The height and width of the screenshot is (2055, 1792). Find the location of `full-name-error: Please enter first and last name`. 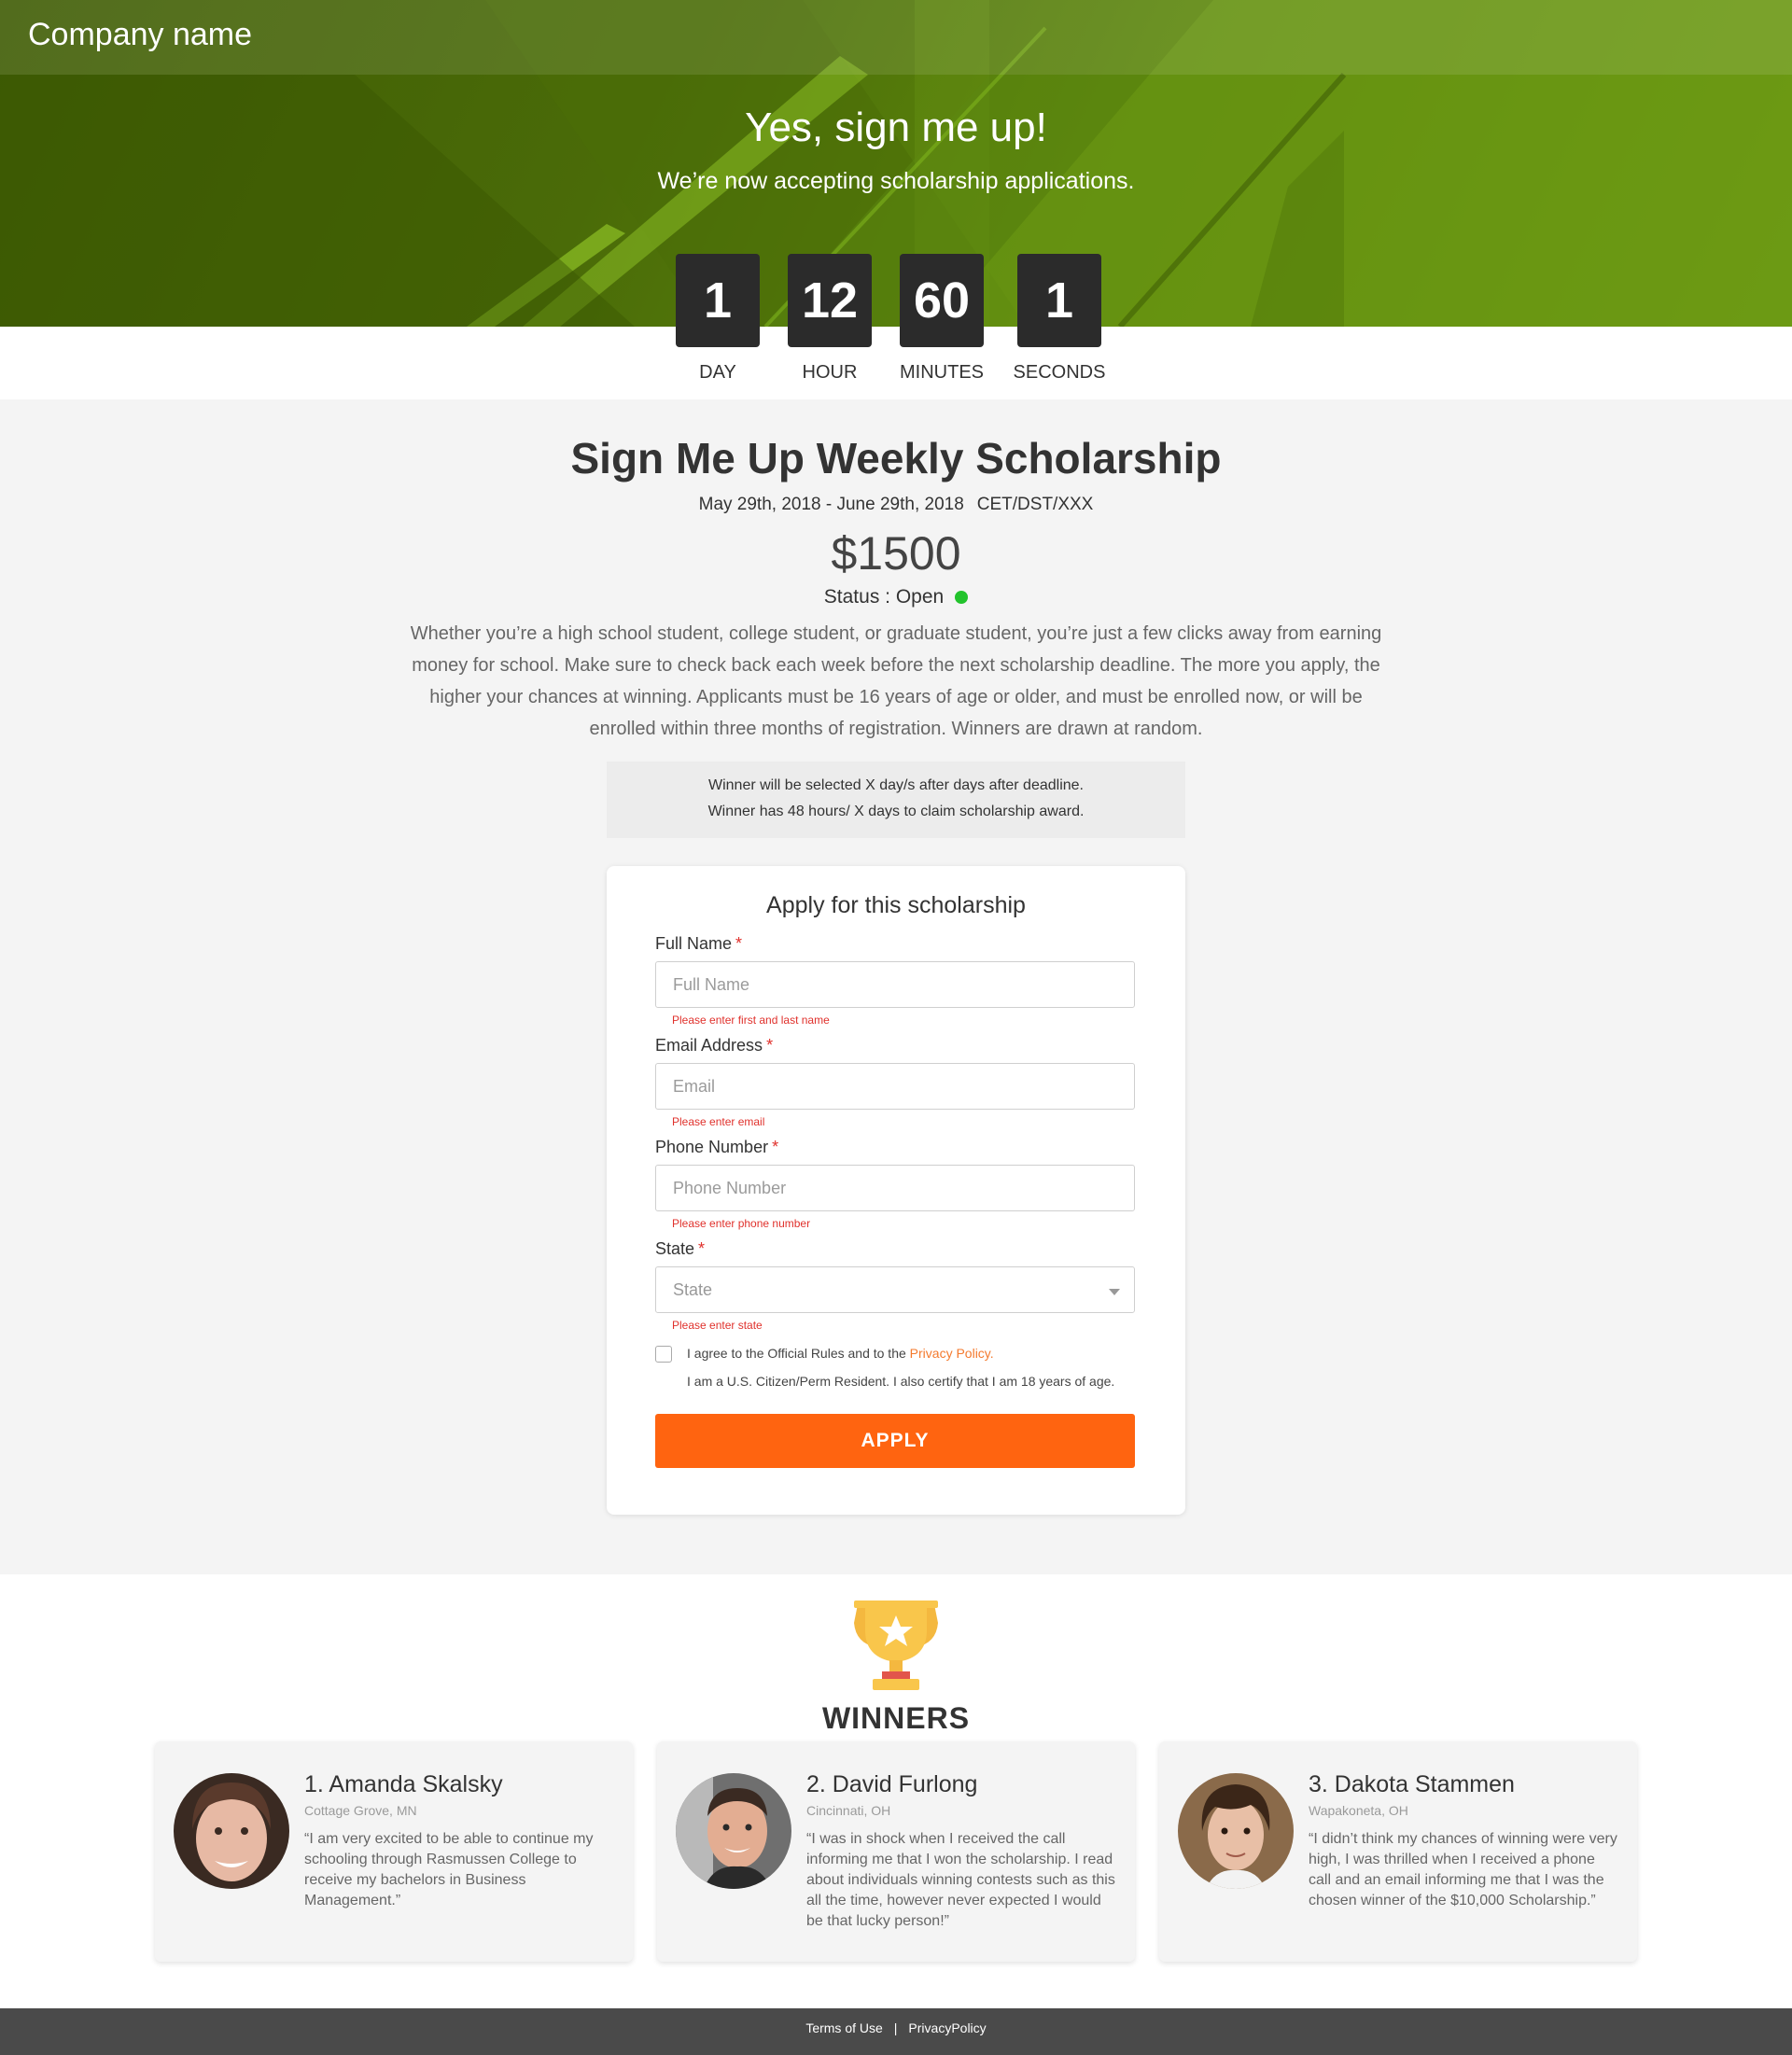

full-name-error: Please enter first and last name is located at coordinates (751, 1020).